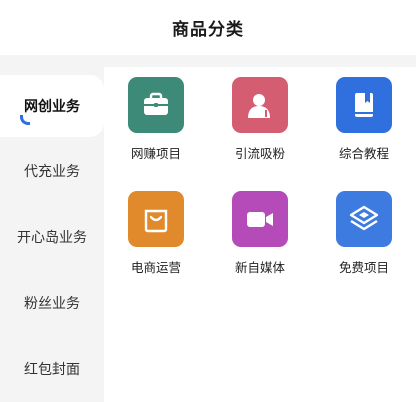 The width and height of the screenshot is (416, 402). What do you see at coordinates (260, 219) in the screenshot?
I see `video-camera-icon` at bounding box center [260, 219].